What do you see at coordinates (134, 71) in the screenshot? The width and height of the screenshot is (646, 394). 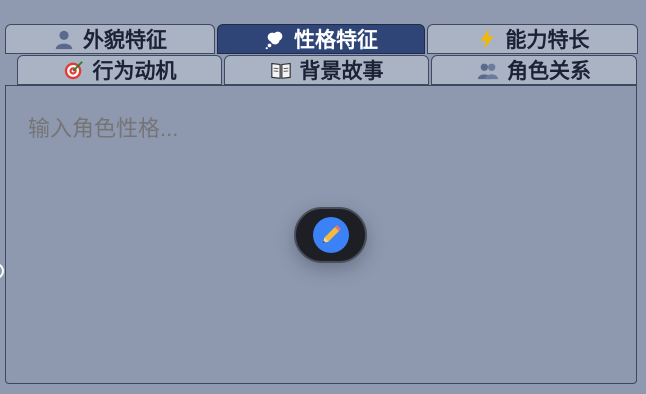 I see `tab-label: 行为动机` at bounding box center [134, 71].